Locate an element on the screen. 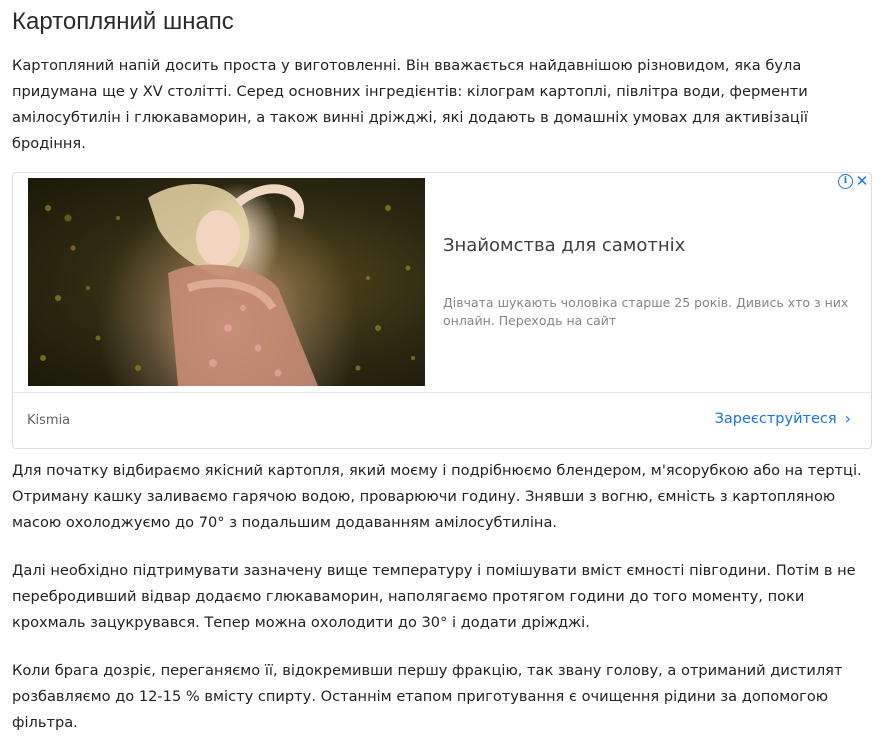 The height and width of the screenshot is (736, 884). register-button: Зареєструйтеся › is located at coordinates (782, 418).